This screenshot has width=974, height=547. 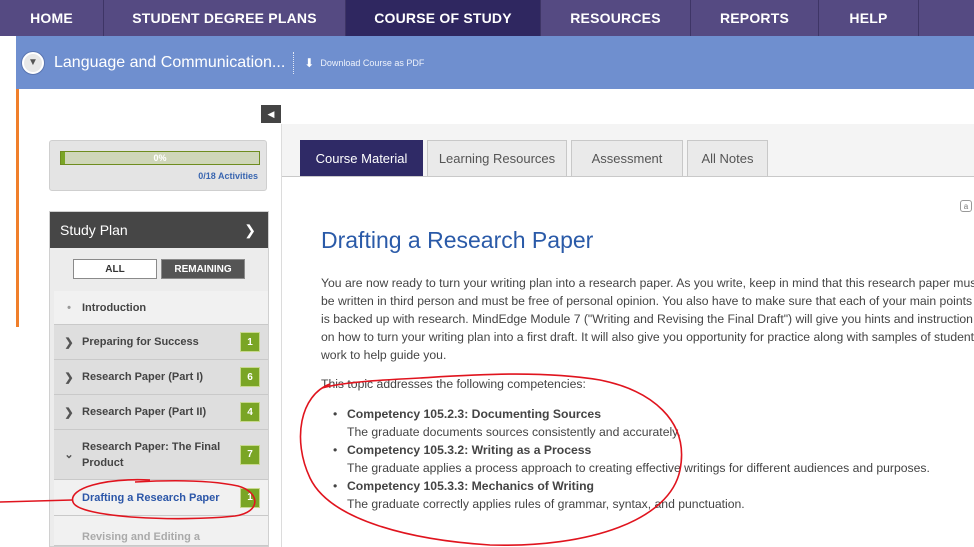 I want to click on study-plan-item-drafting: Drafting a Research Paper 1, so click(x=161, y=498).